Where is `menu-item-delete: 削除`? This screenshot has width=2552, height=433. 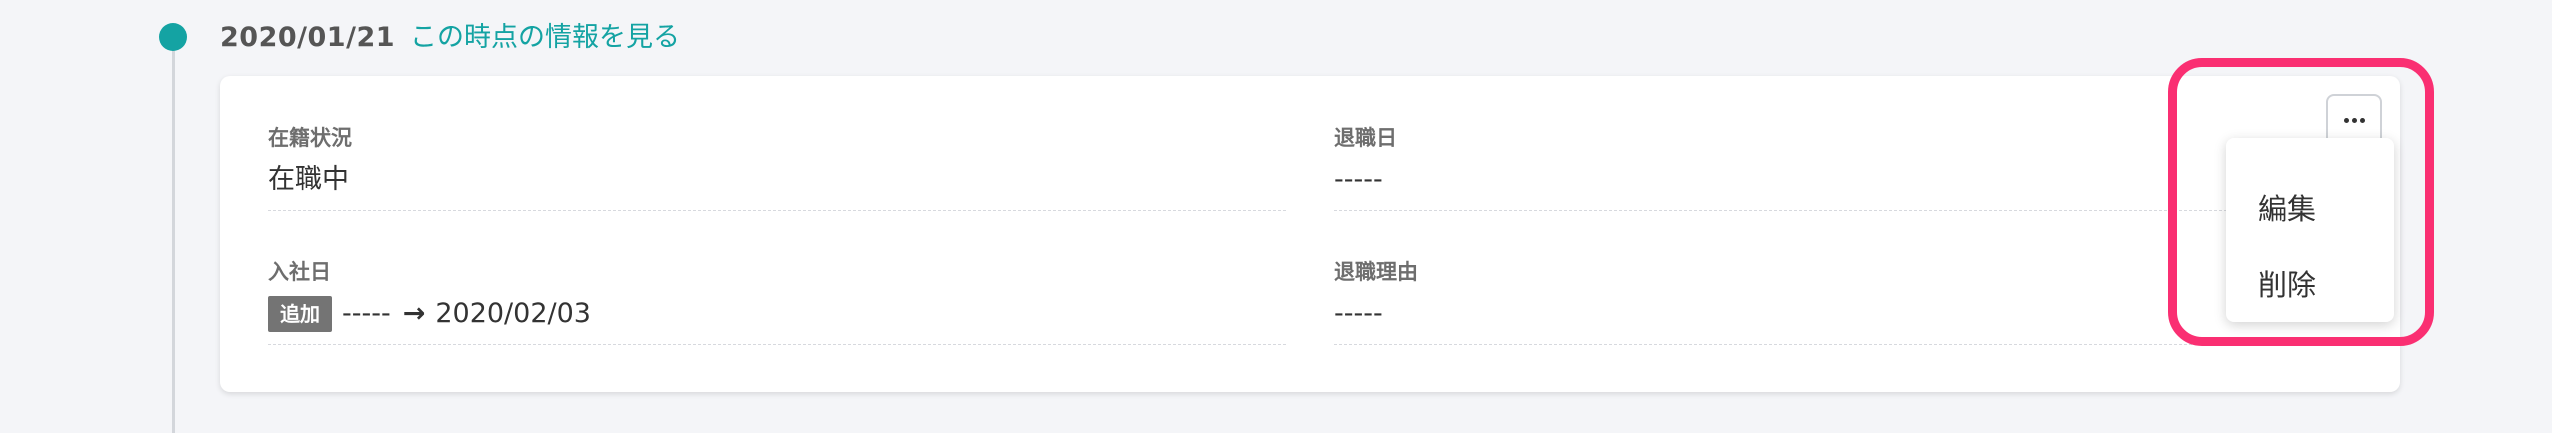 menu-item-delete: 削除 is located at coordinates (2287, 285).